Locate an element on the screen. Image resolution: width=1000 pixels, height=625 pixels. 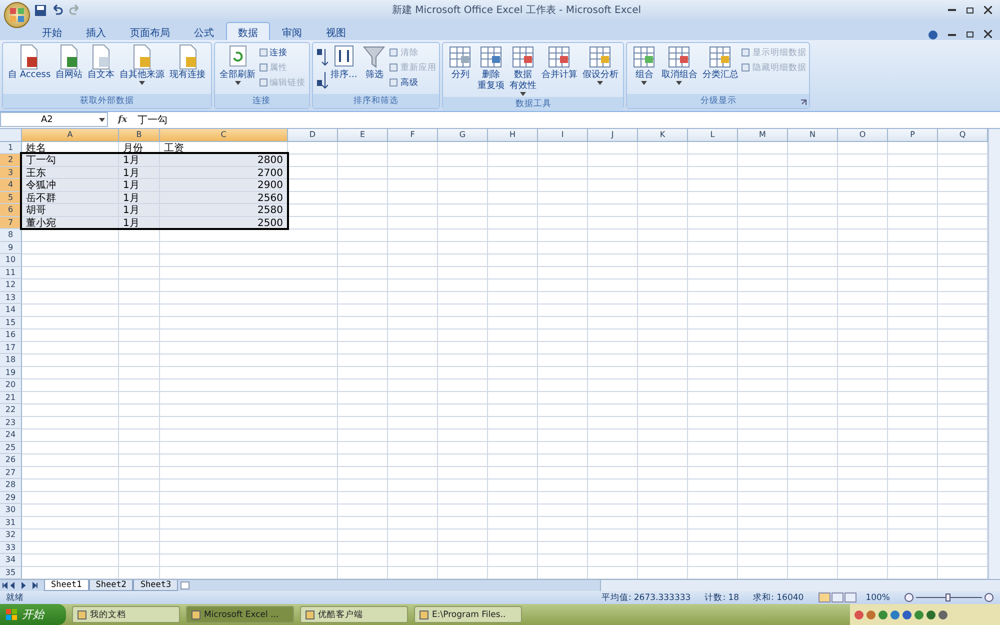
column-header: O is located at coordinates (863, 135).